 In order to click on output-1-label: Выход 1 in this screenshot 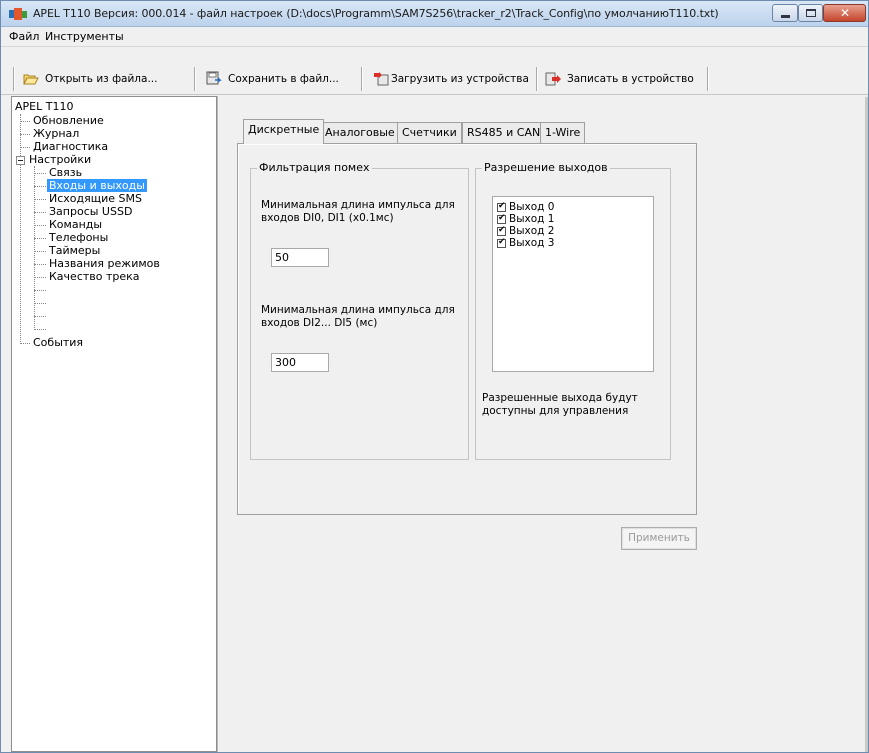, I will do `click(532, 219)`.